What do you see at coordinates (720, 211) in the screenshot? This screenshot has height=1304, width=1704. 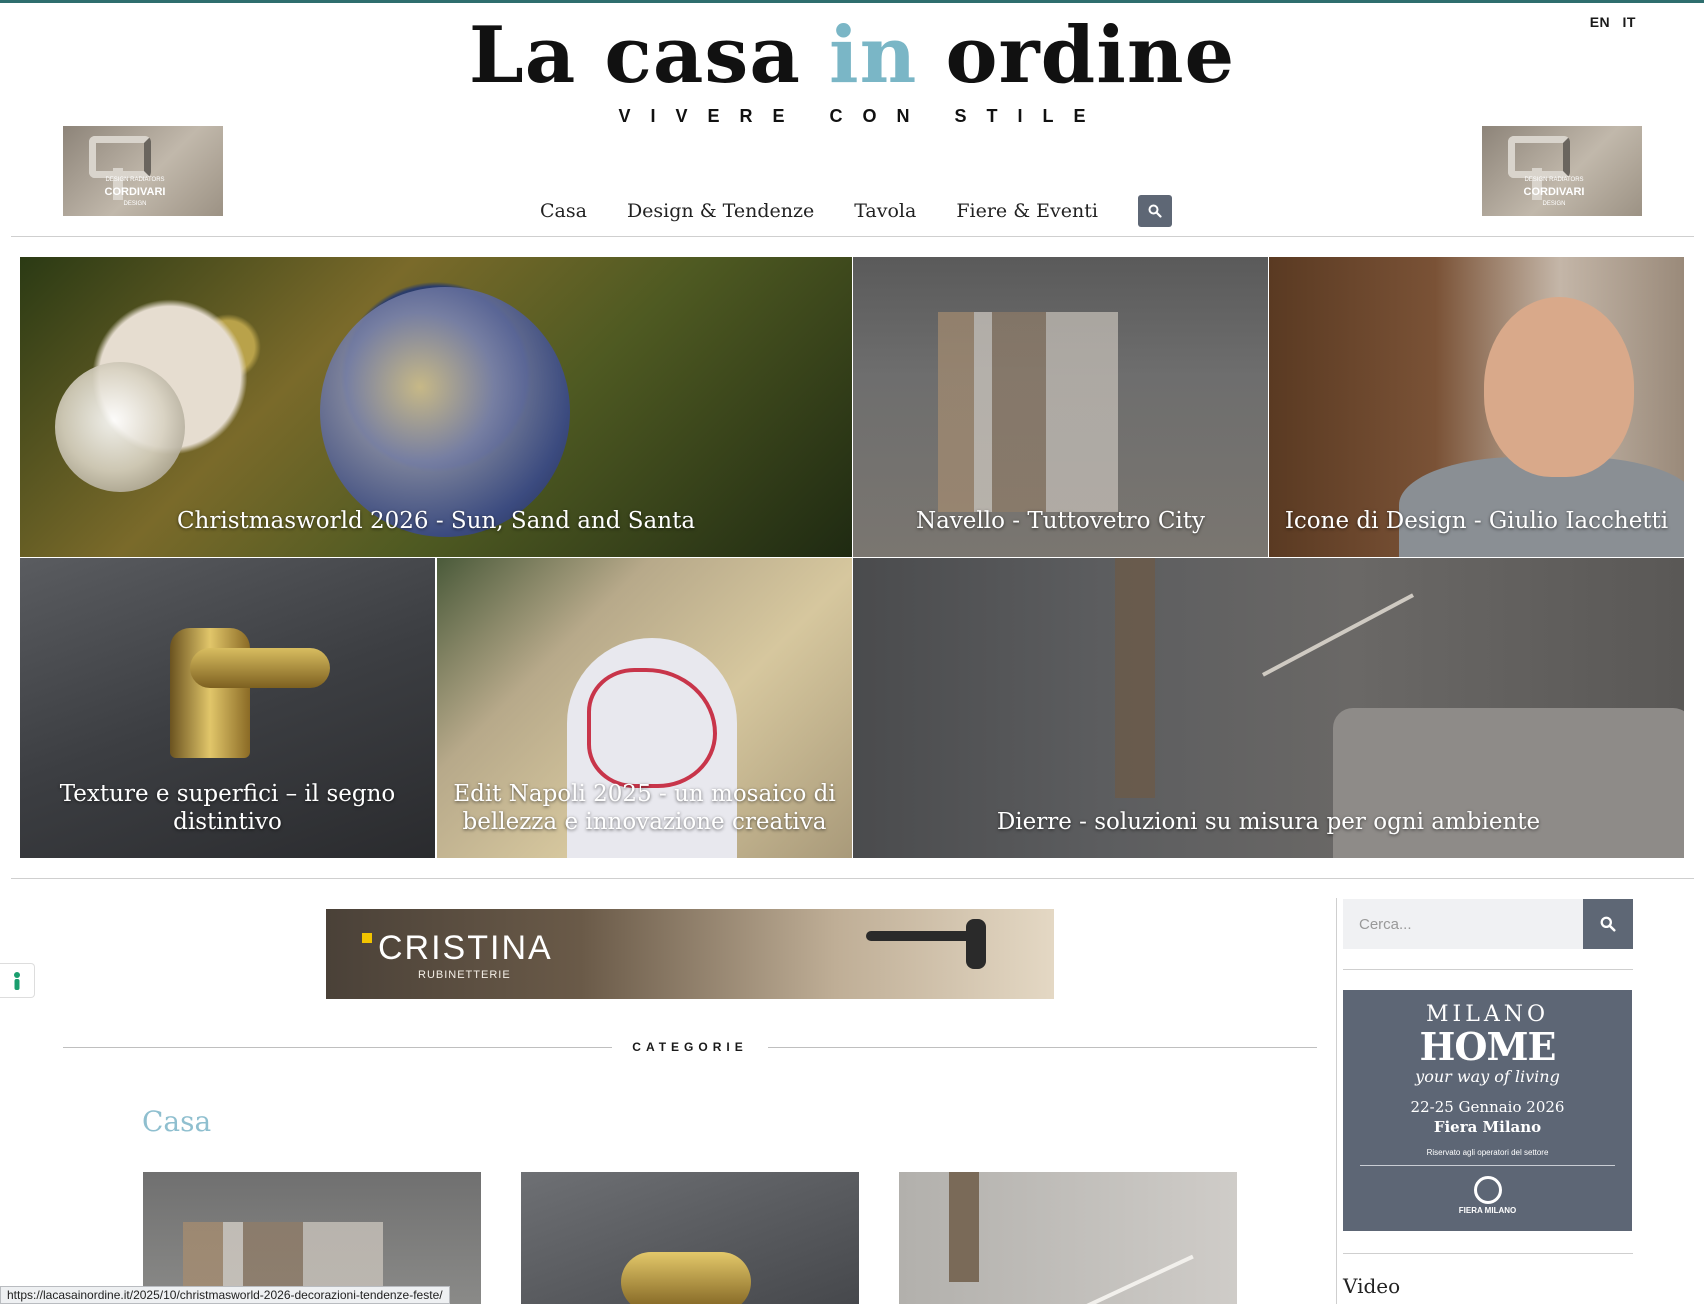 I see `nav-item-design-tendenze: Design & Tendenze` at bounding box center [720, 211].